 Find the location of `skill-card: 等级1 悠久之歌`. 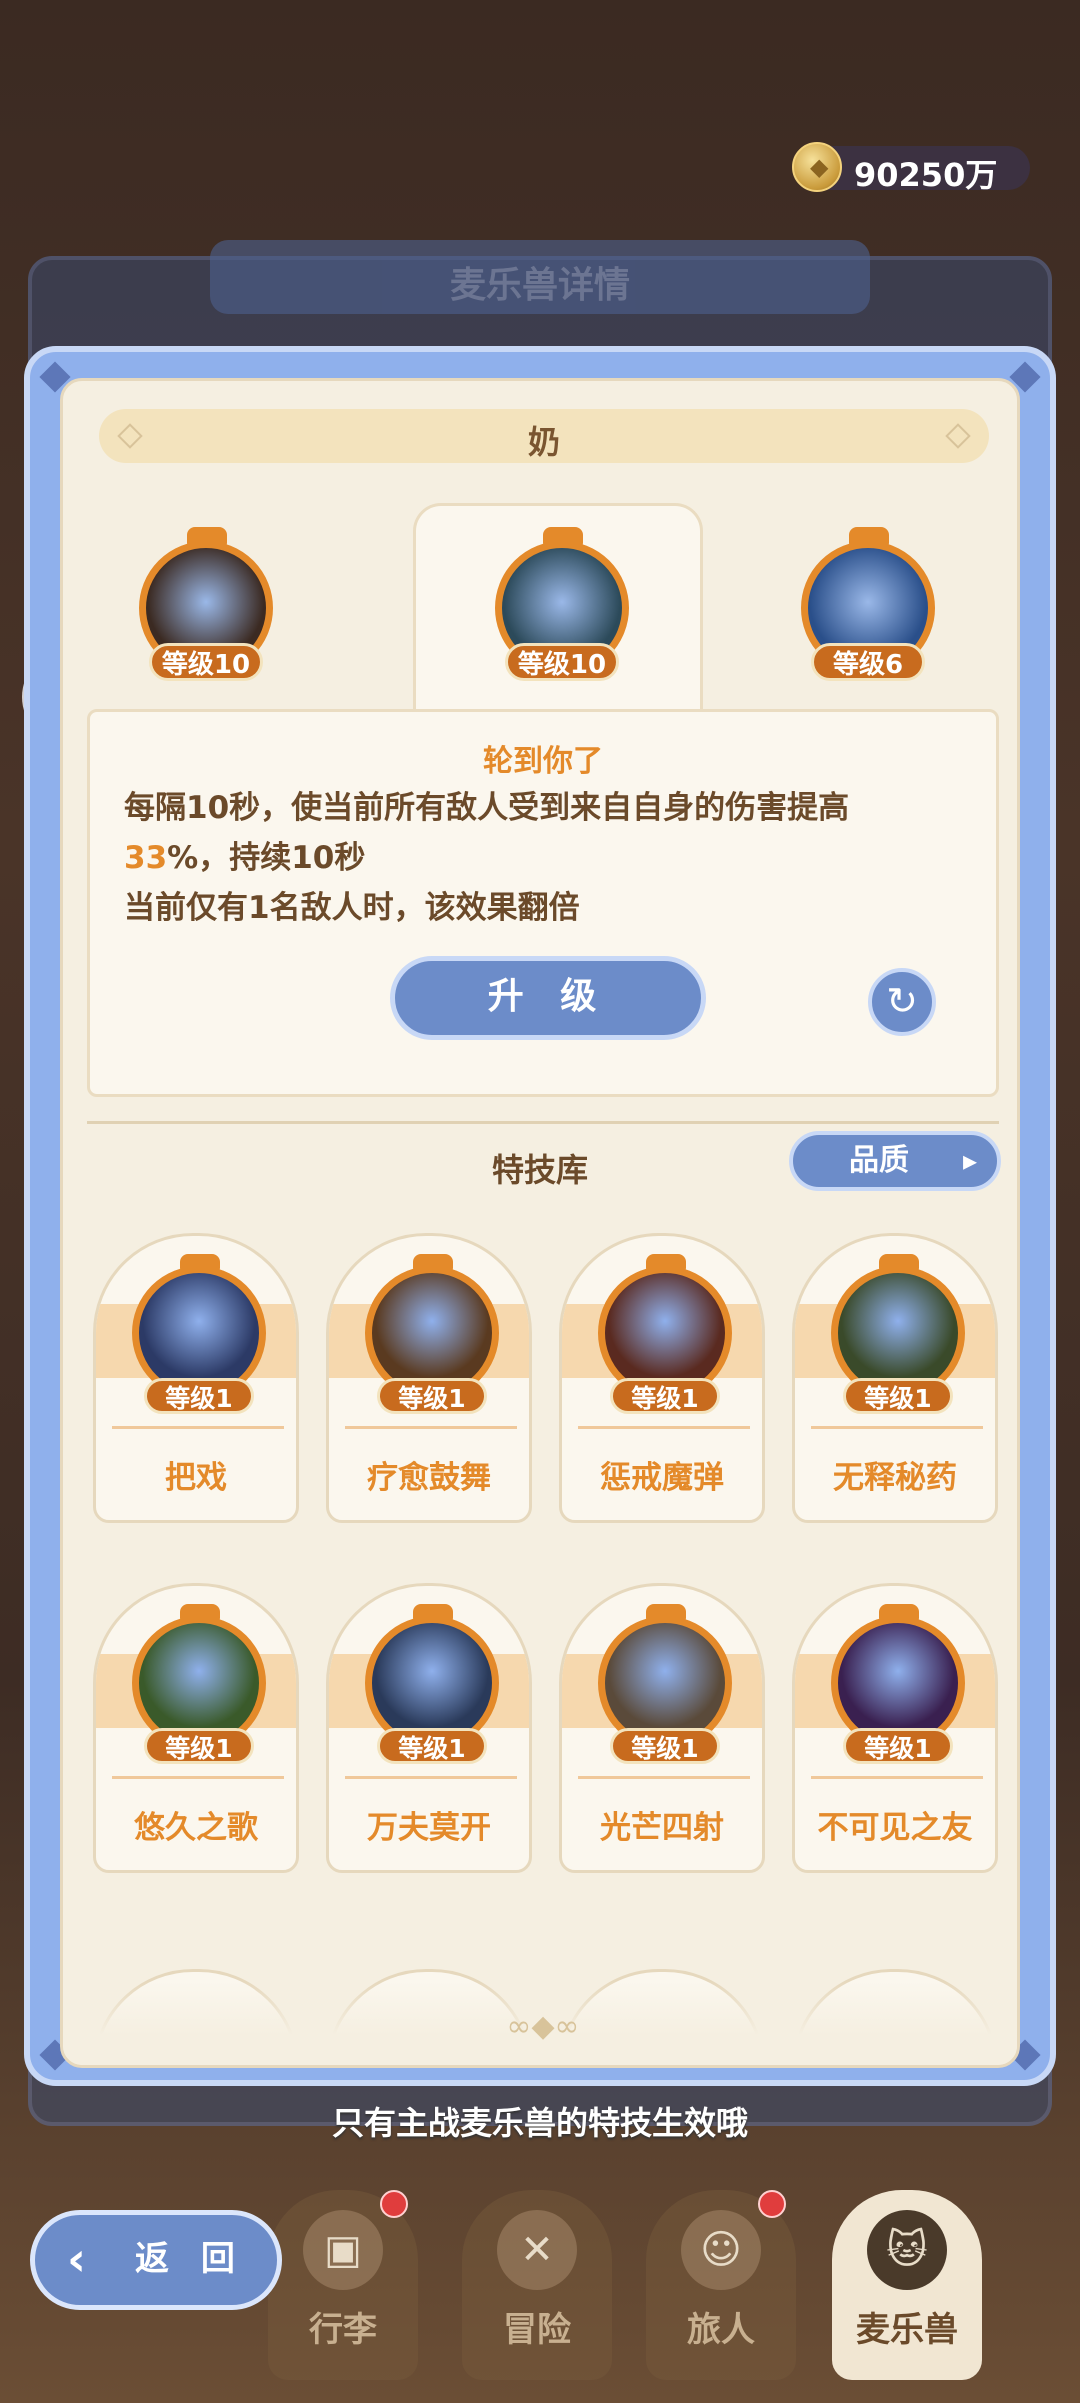

skill-card: 等级1 悠久之歌 is located at coordinates (196, 1728).